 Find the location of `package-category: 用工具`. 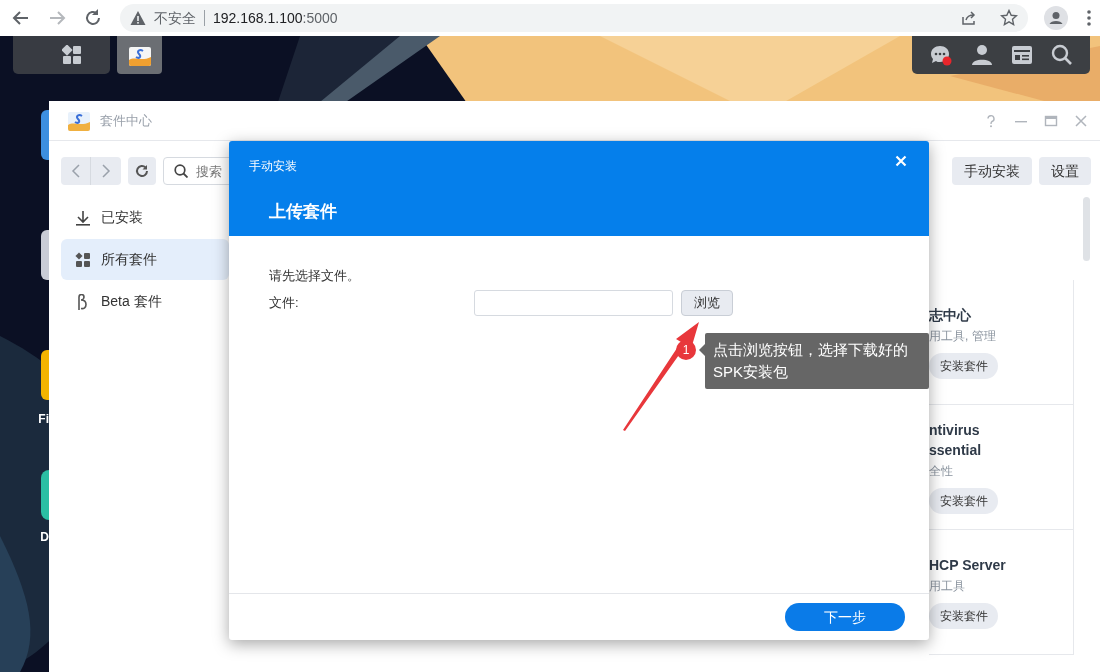

package-category: 用工具 is located at coordinates (947, 586).